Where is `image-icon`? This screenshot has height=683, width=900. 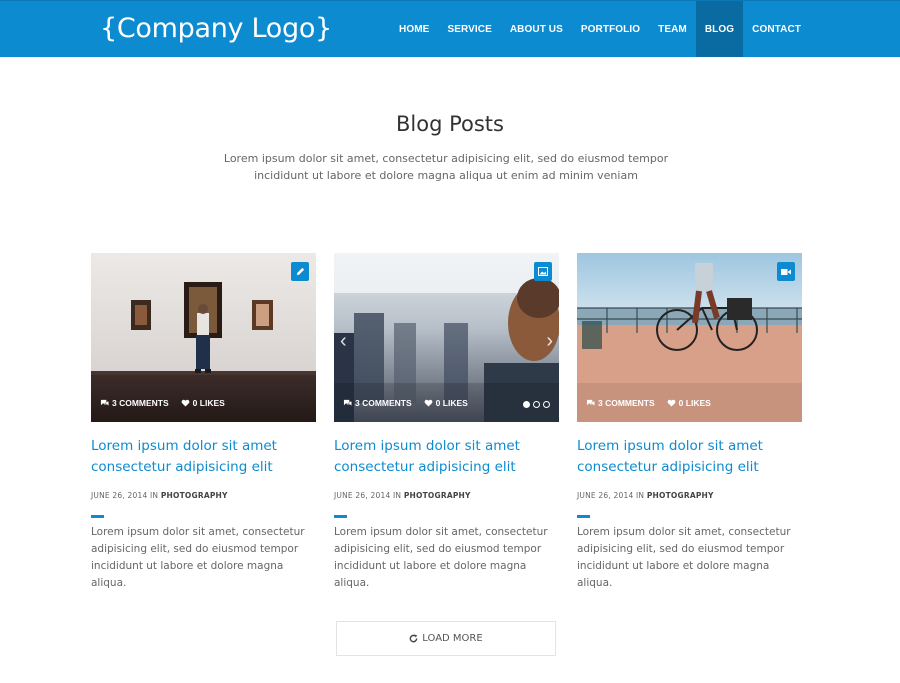 image-icon is located at coordinates (543, 271).